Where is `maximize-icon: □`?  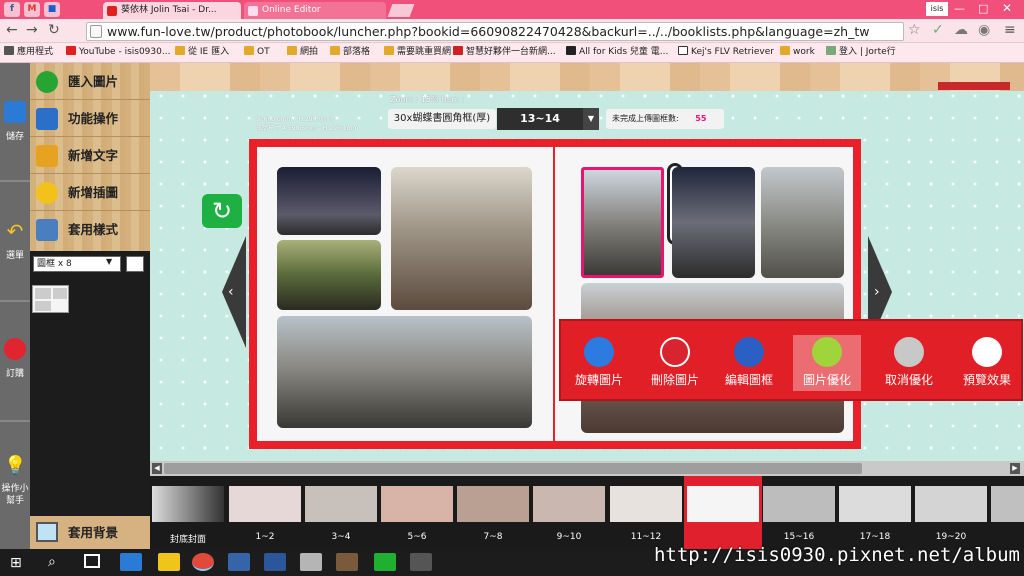
maximize-icon: □ is located at coordinates (983, 8).